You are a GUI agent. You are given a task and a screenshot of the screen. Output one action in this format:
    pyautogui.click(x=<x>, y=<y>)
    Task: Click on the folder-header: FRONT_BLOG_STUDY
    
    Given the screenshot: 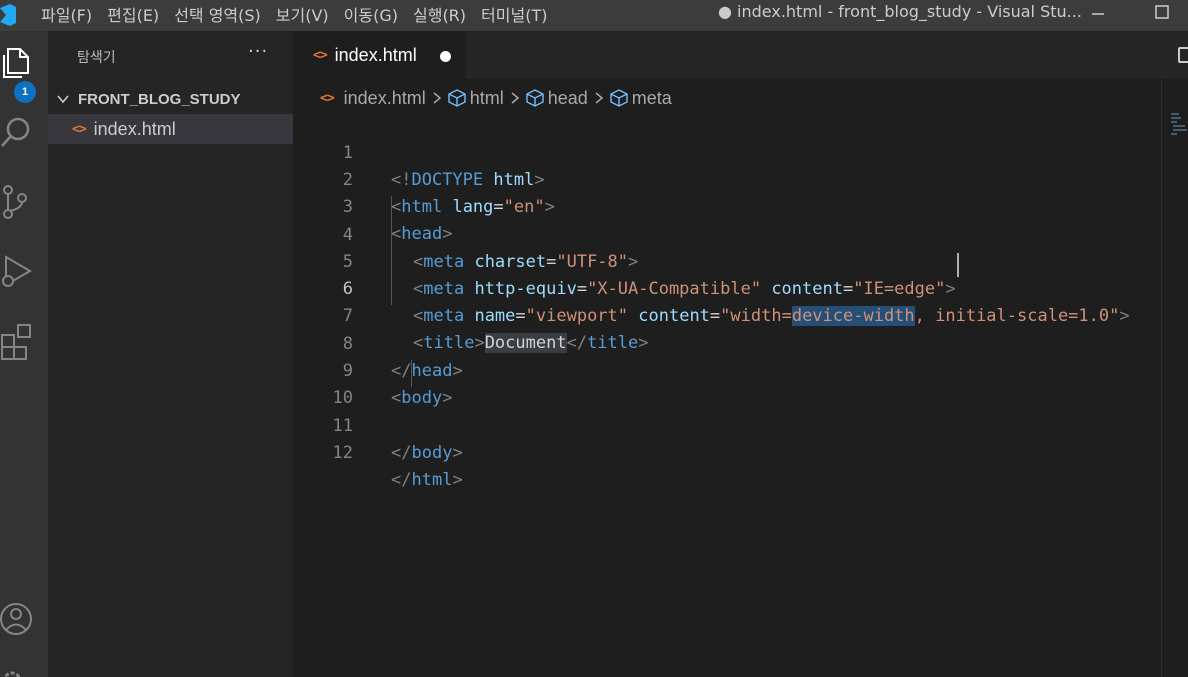 What is the action you would take?
    pyautogui.click(x=170, y=99)
    